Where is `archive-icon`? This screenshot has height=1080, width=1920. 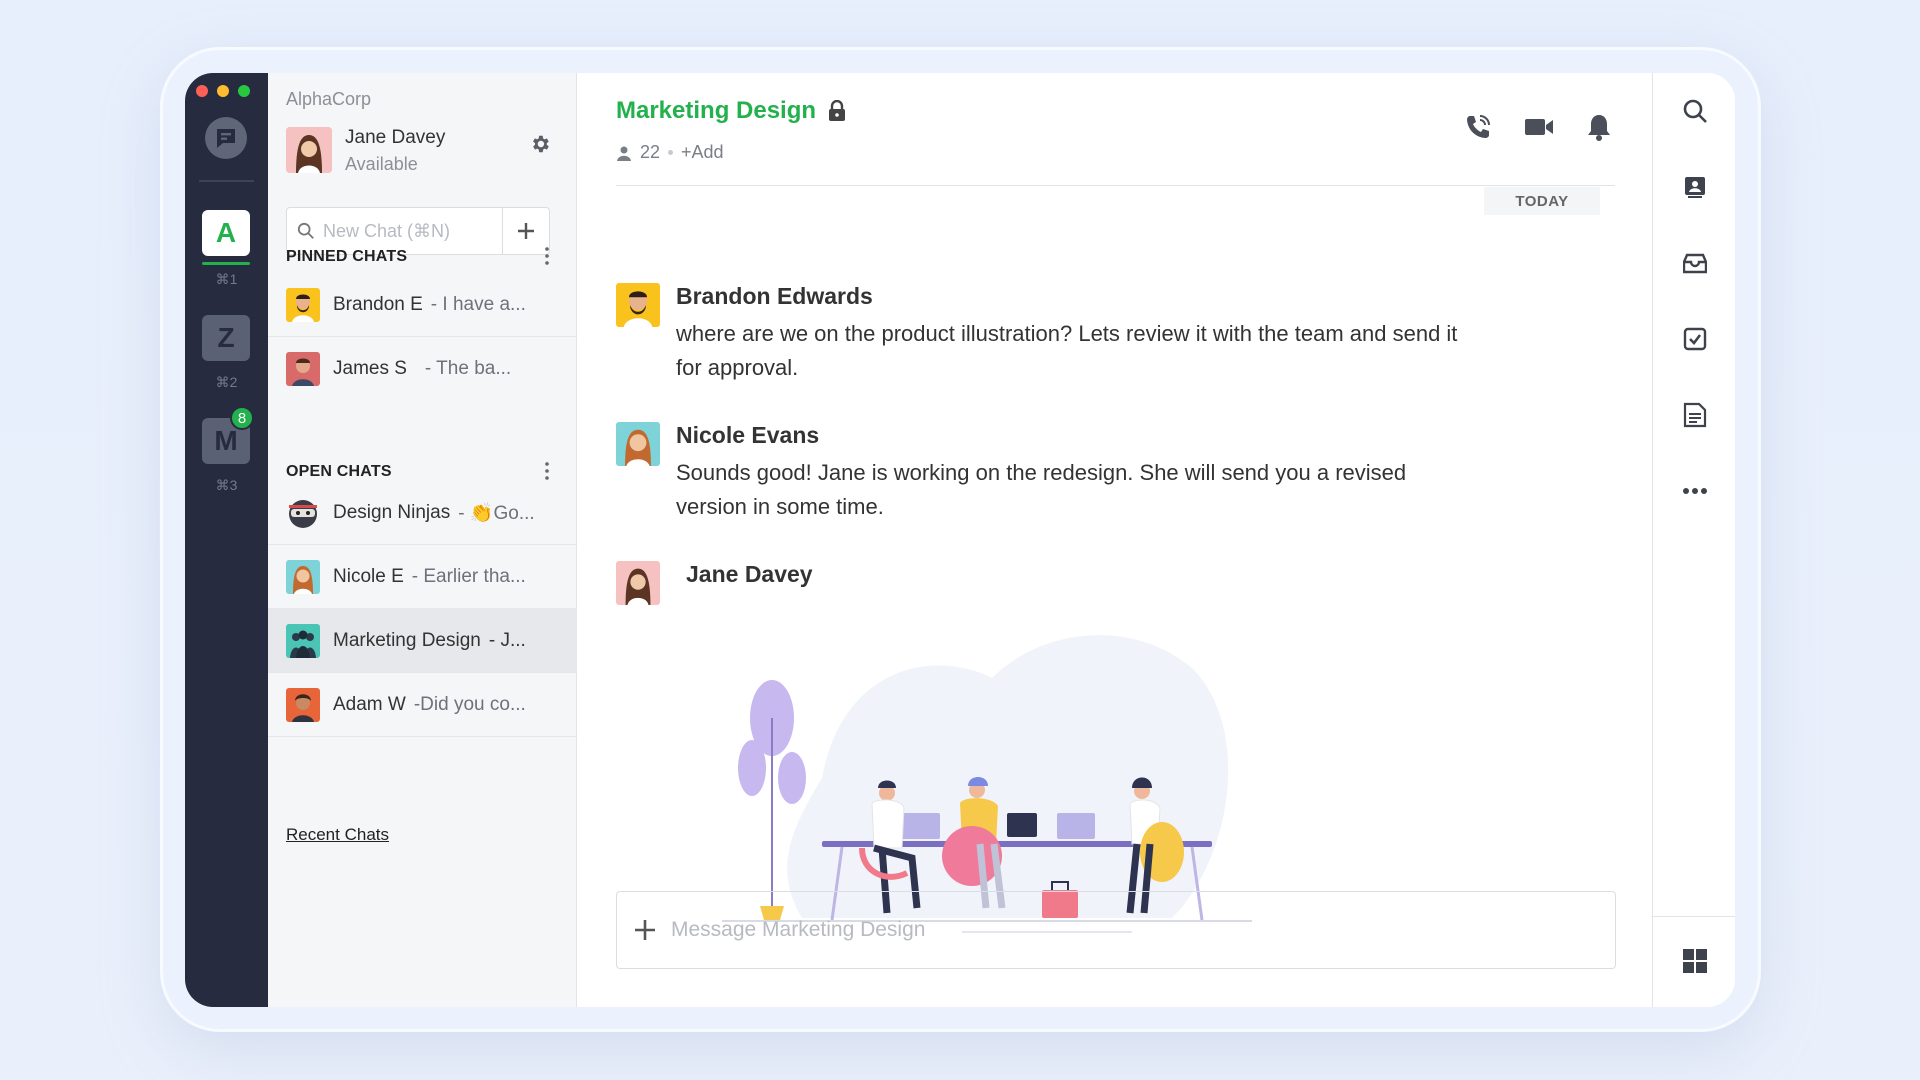
archive-icon is located at coordinates (1695, 263).